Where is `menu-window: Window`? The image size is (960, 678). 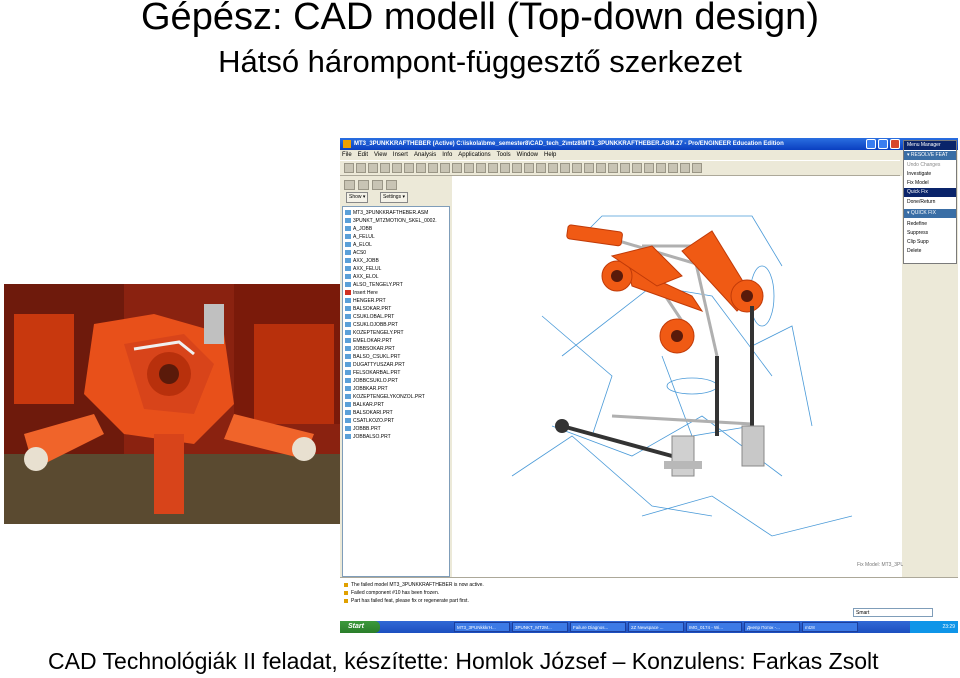 menu-window: Window is located at coordinates (527, 155).